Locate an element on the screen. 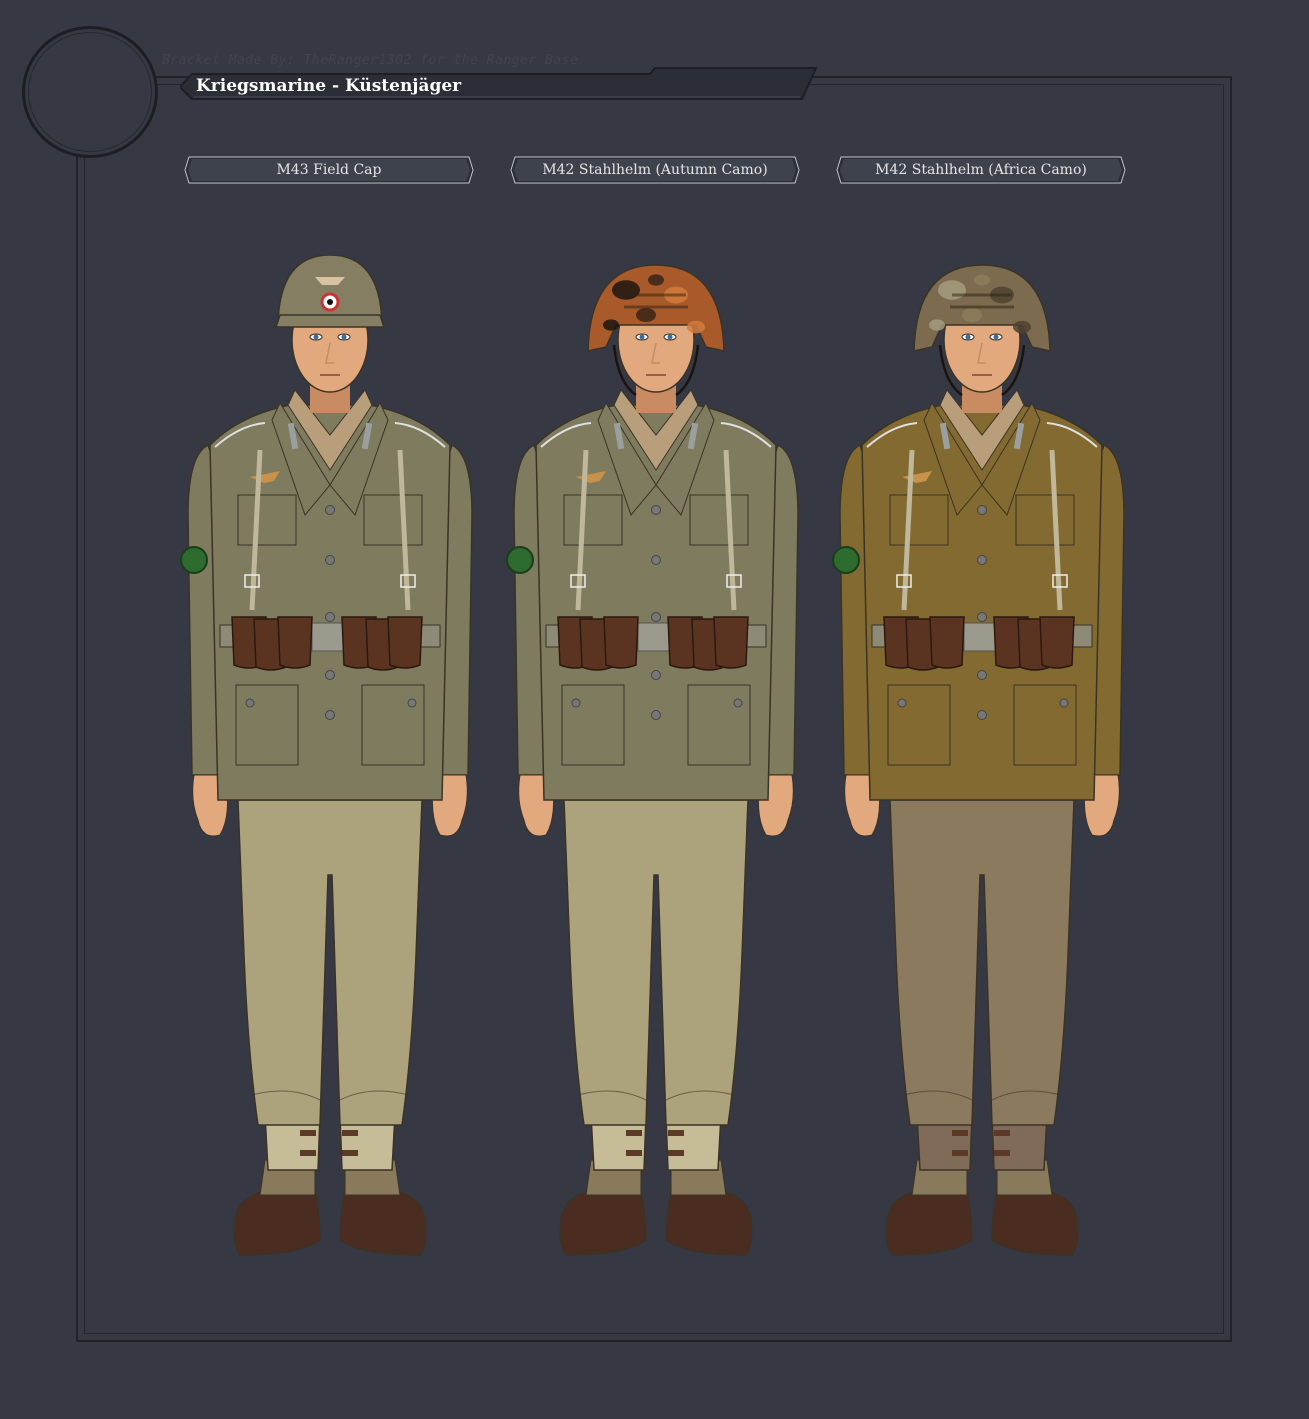 The width and height of the screenshot is (1309, 1419). emblem-ring-inner is located at coordinates (90, 92).